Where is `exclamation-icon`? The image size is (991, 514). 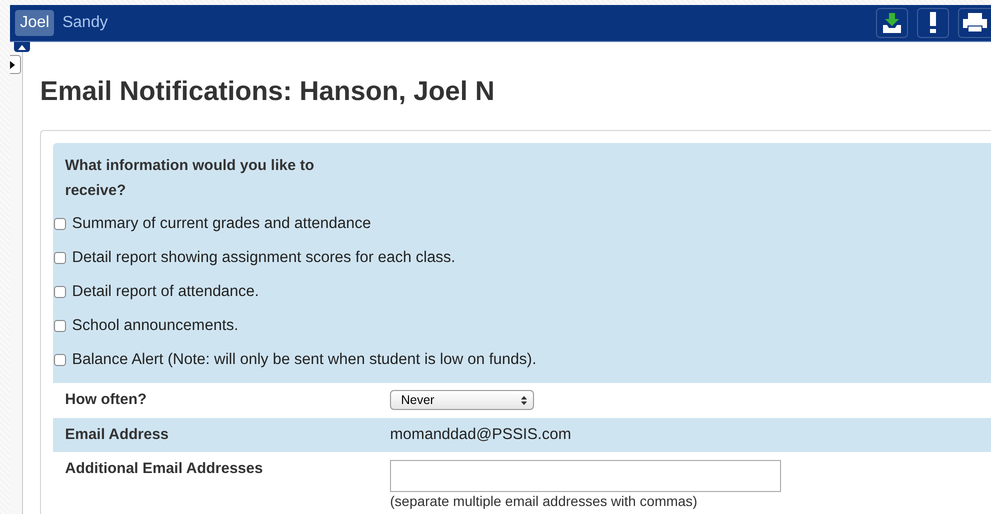
exclamation-icon is located at coordinates (933, 23).